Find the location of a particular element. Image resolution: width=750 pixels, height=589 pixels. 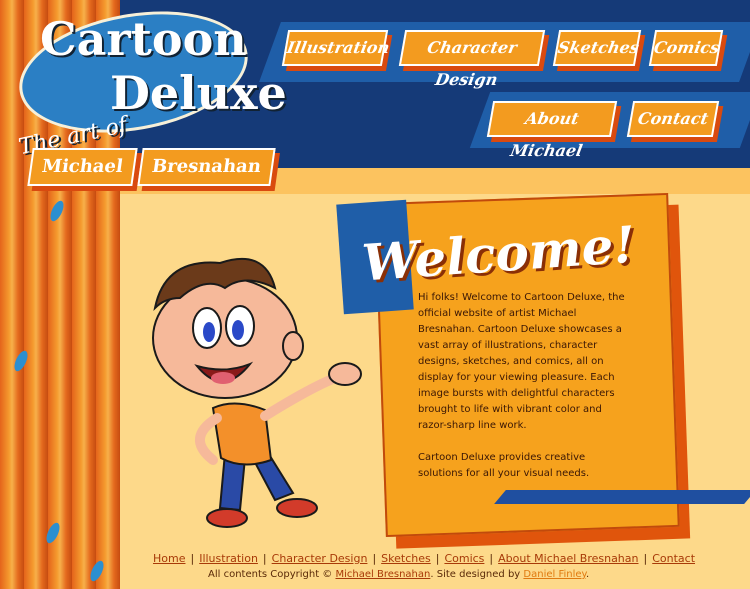

footer-link-character-design: Character Design is located at coordinates (320, 558).